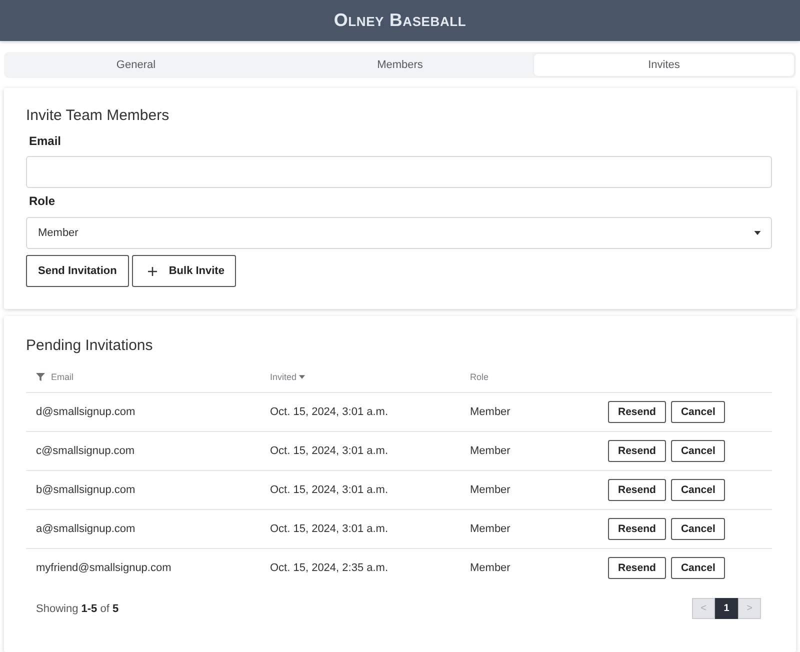 The width and height of the screenshot is (800, 652). Describe the element at coordinates (301, 377) in the screenshot. I see `sort-caret-icon` at that location.